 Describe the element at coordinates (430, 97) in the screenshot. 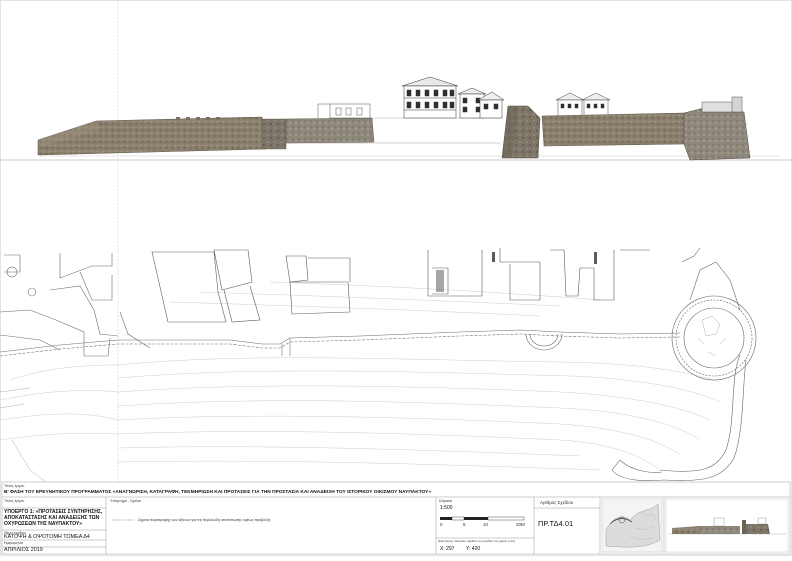

I see `elevation-house-large` at that location.